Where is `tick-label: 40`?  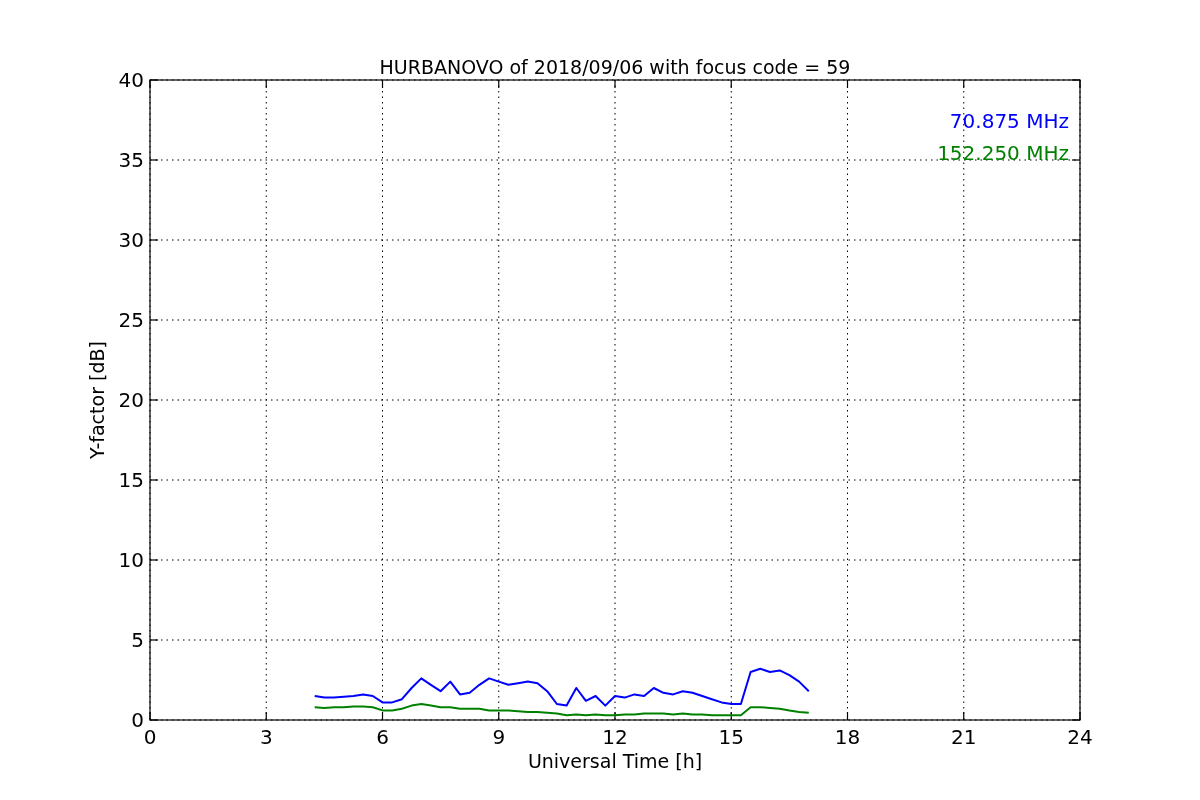 tick-label: 40 is located at coordinates (131, 80).